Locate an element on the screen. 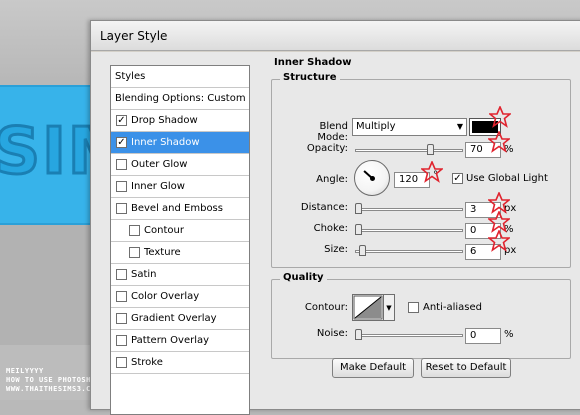 Image resolution: width=580 pixels, height=415 pixels. angle-dial is located at coordinates (372, 178).